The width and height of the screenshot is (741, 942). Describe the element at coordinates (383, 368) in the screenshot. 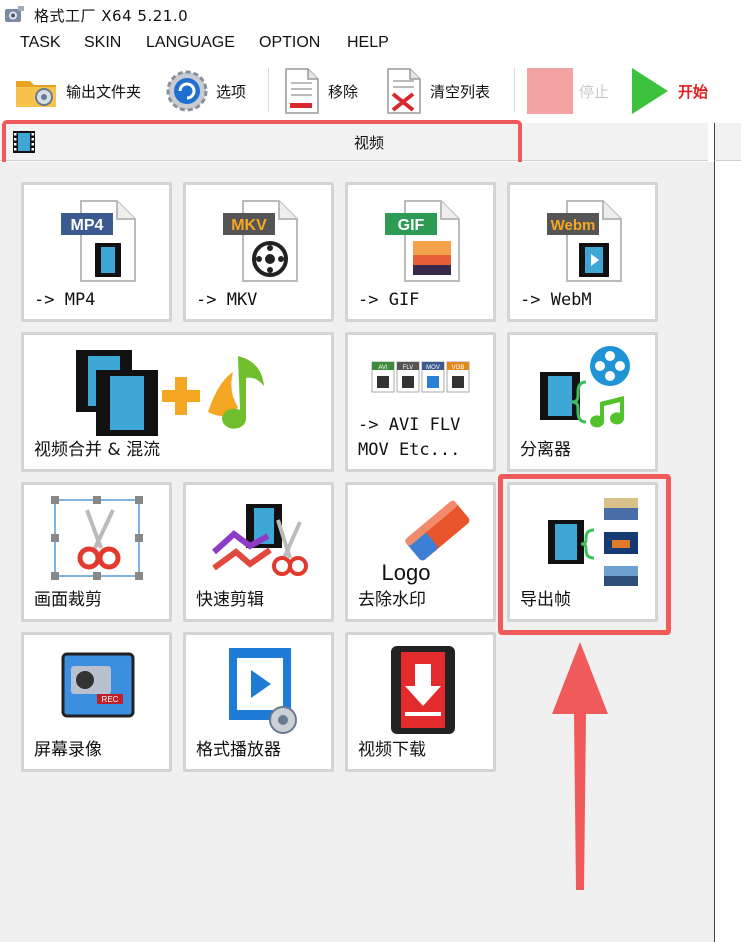

I see `svg-text: AVI` at that location.